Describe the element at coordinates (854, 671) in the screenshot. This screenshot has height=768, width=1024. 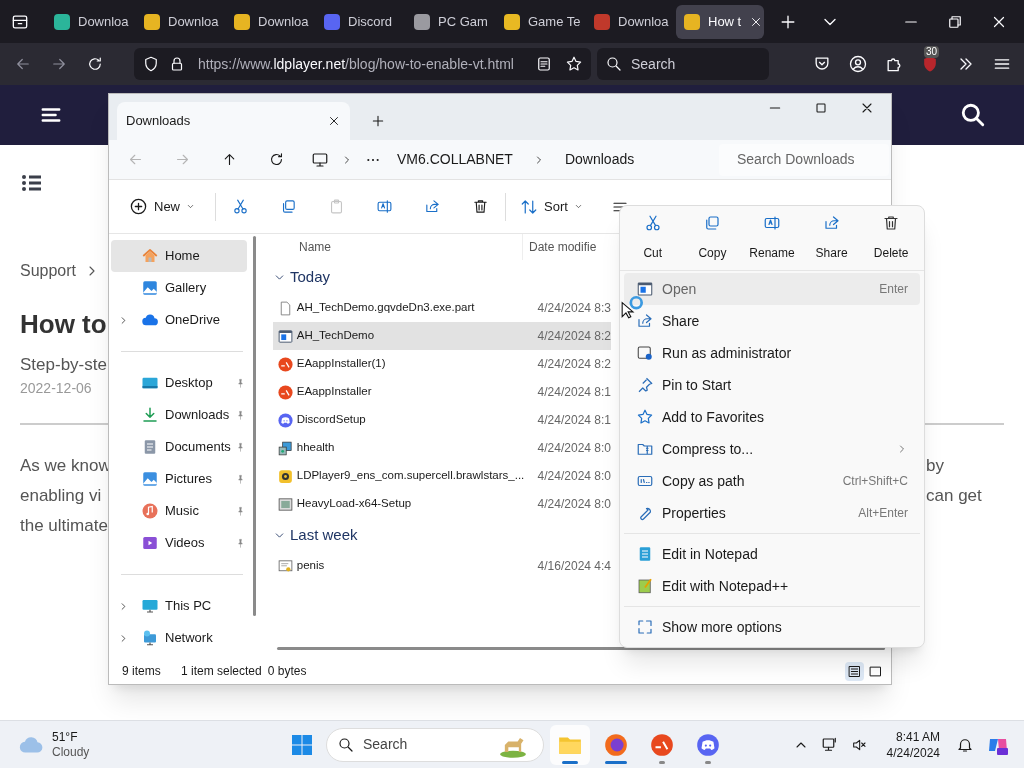
I see `details-view-button` at that location.